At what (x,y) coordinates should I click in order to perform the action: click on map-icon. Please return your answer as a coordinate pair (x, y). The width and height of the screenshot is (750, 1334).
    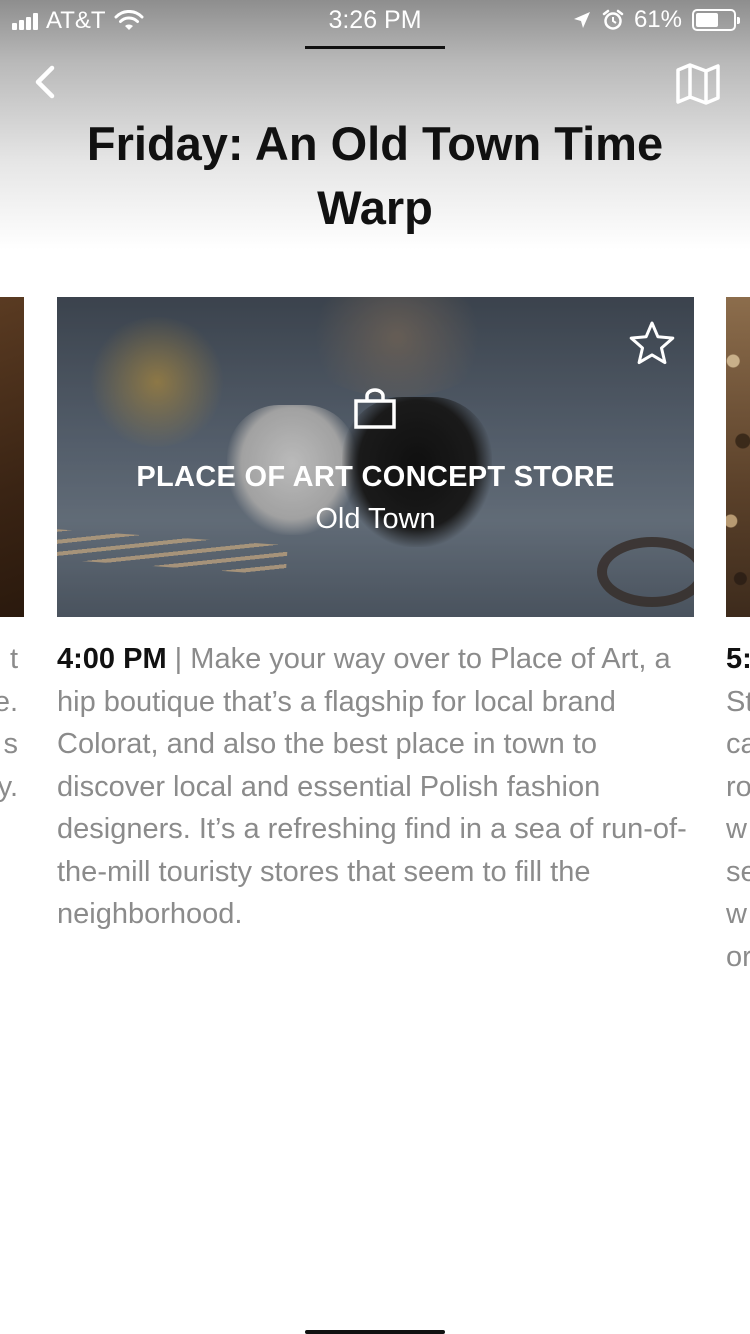
    Looking at the image, I should click on (698, 84).